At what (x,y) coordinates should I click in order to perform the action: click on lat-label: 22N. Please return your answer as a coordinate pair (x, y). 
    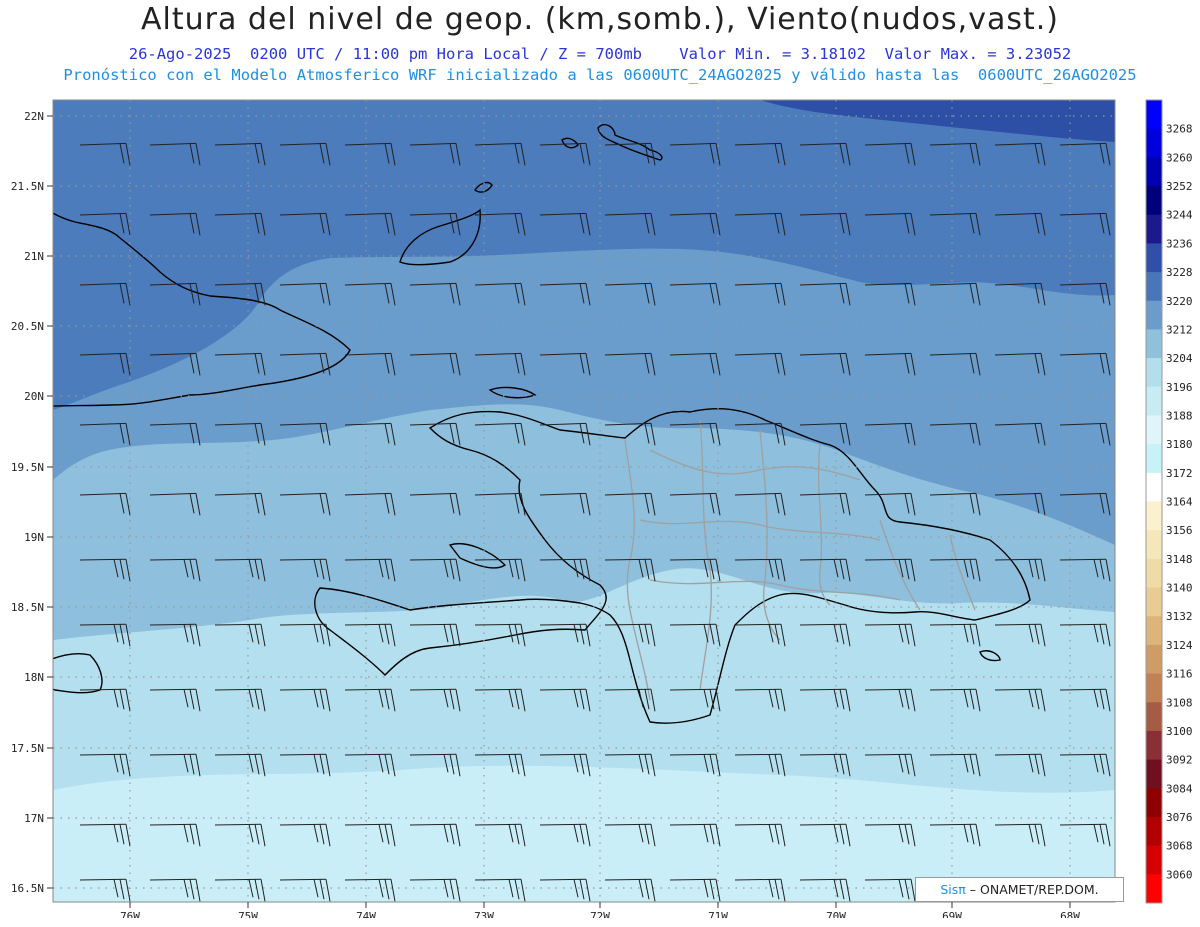
    Looking at the image, I should click on (34, 116).